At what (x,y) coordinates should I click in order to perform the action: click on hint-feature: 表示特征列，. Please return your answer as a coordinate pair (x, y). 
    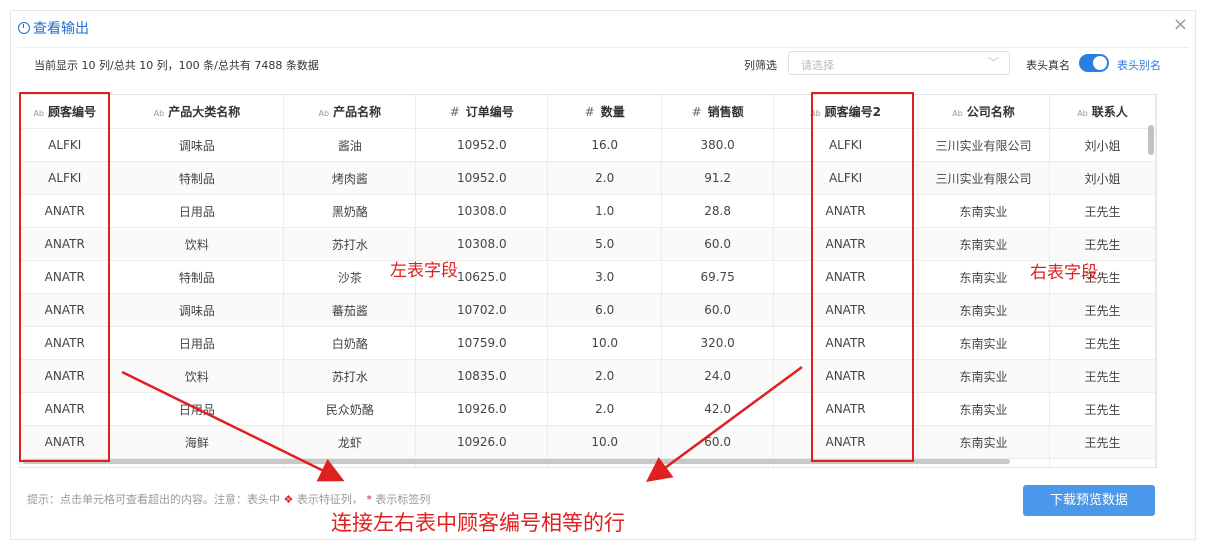
    Looking at the image, I should click on (329, 499).